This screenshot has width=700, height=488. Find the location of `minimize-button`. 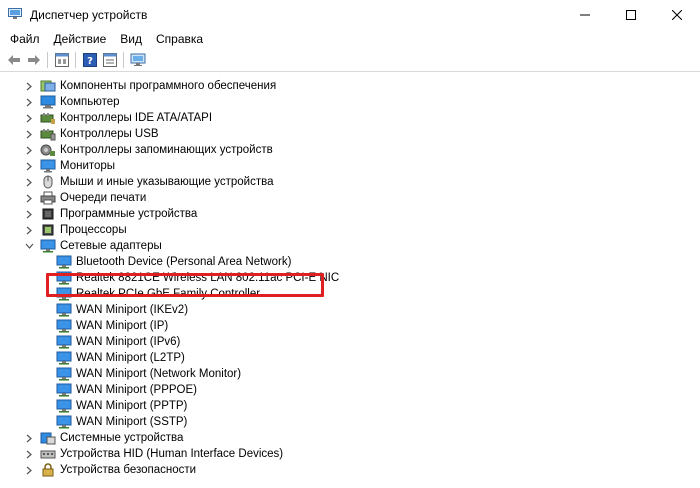

minimize-button is located at coordinates (585, 15).